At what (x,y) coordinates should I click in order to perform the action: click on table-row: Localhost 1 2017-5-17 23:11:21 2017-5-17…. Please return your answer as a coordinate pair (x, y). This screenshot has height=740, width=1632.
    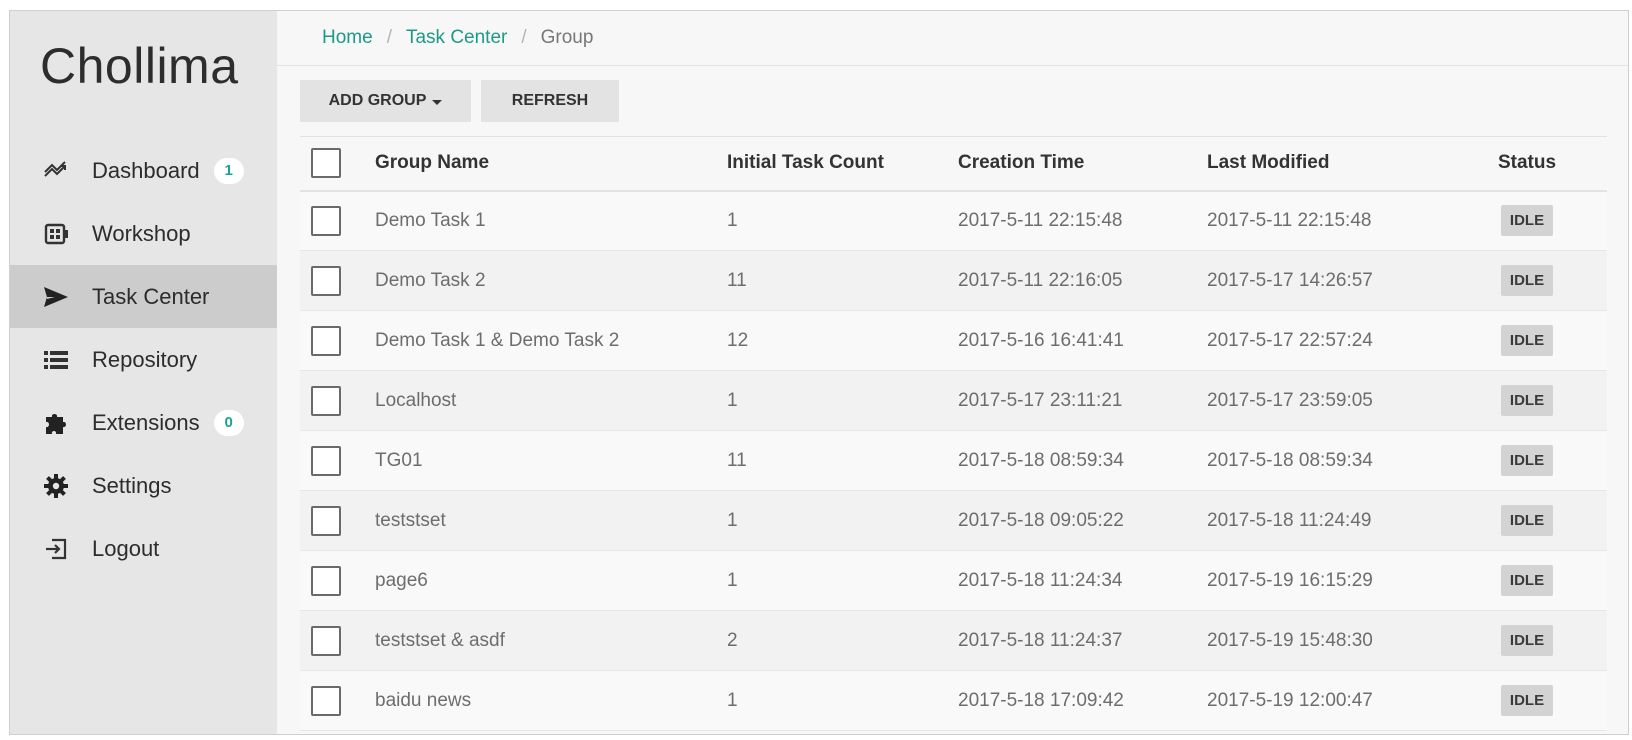
    Looking at the image, I should click on (953, 400).